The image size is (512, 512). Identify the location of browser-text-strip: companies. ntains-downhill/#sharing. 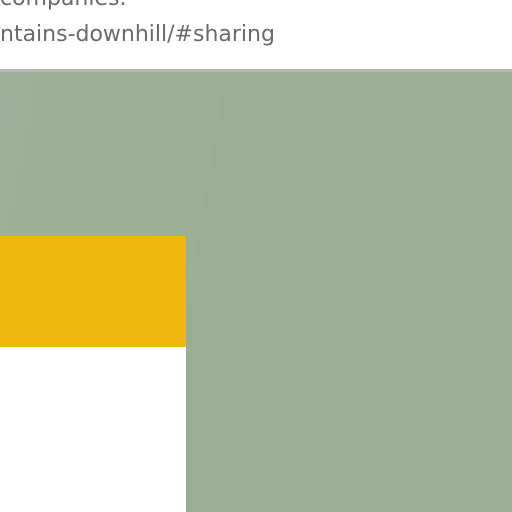
(256, 36).